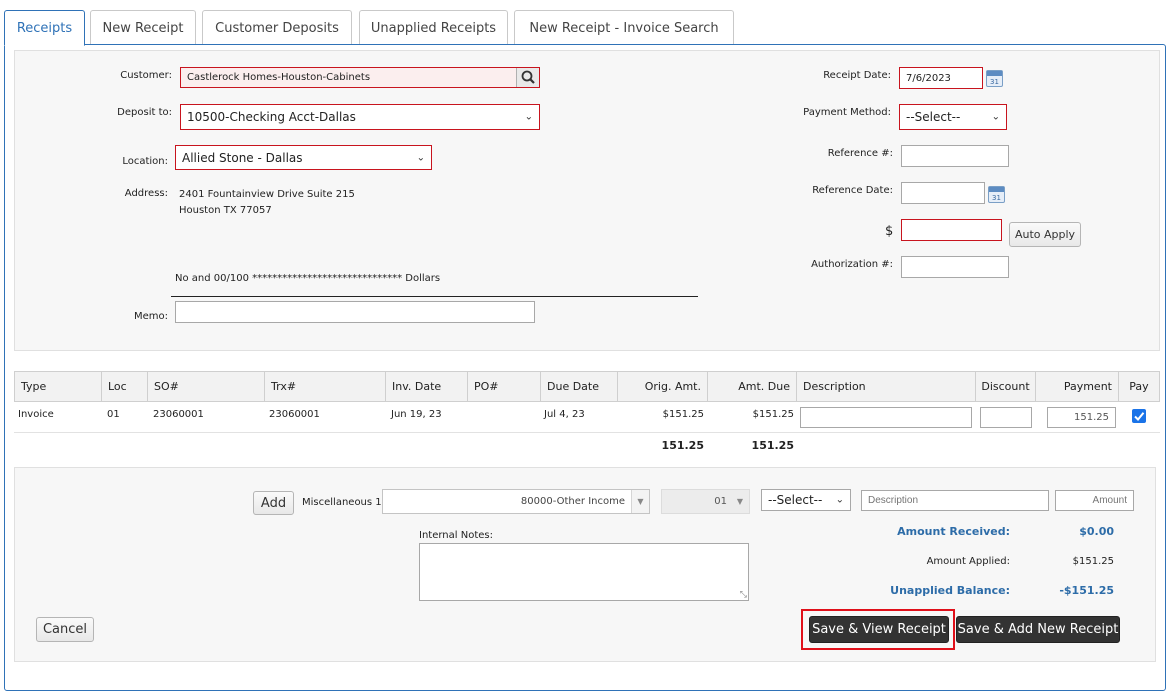 The image size is (1170, 693). Describe the element at coordinates (683, 414) in the screenshot. I see `cell-orig-amt: $151.25` at that location.